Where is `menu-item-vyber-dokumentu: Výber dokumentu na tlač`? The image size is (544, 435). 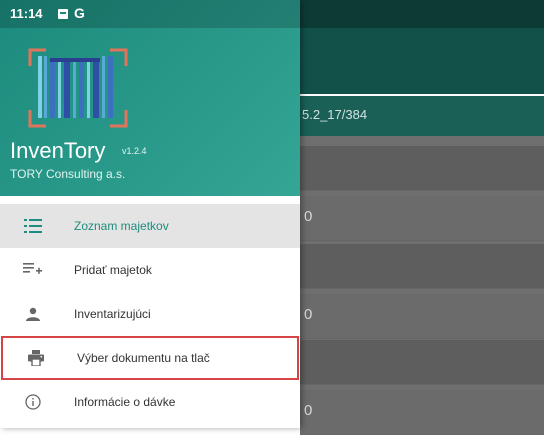
menu-item-vyber-dokumentu: Výber dokumentu na tlač is located at coordinates (150, 358).